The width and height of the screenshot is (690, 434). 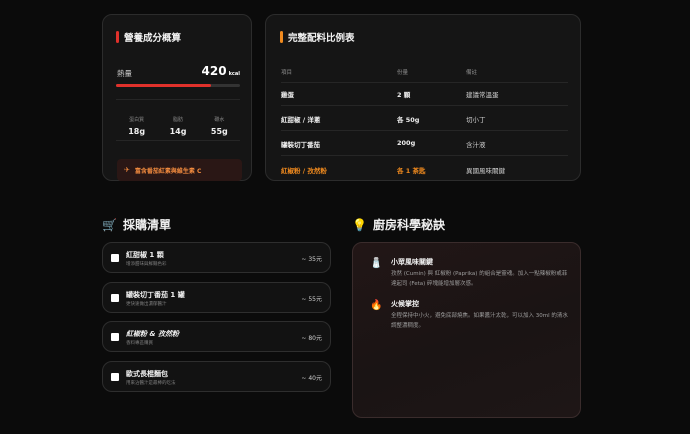 I want to click on calorie-label: 熱量, so click(x=124, y=73).